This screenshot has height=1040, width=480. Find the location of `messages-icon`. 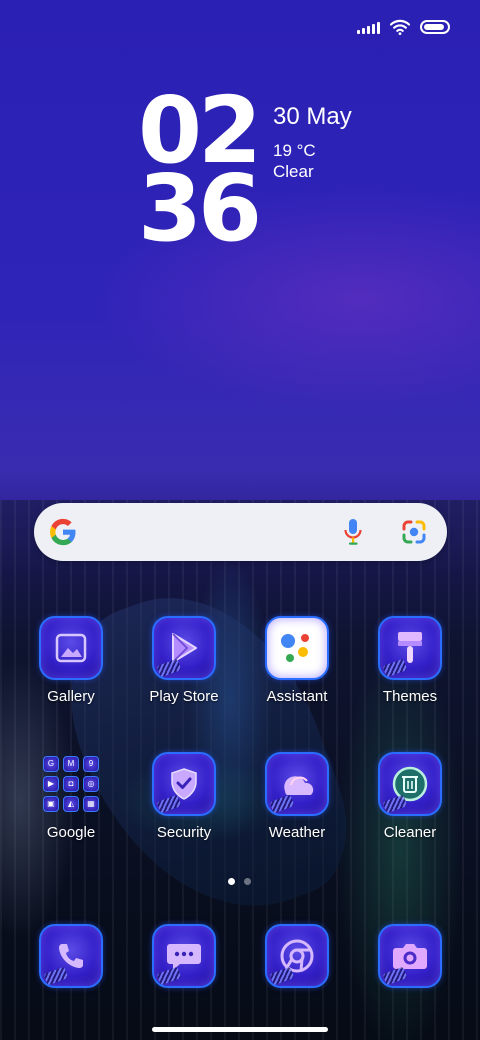

messages-icon is located at coordinates (184, 957).